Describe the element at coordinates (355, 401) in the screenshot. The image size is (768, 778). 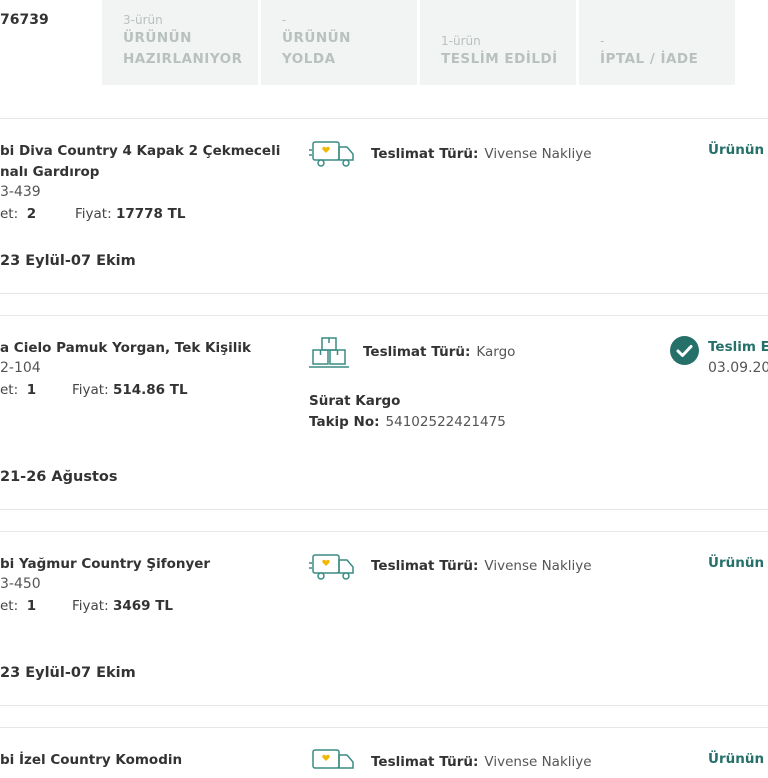
I see `carrier-name: Sürat Kargo` at that location.